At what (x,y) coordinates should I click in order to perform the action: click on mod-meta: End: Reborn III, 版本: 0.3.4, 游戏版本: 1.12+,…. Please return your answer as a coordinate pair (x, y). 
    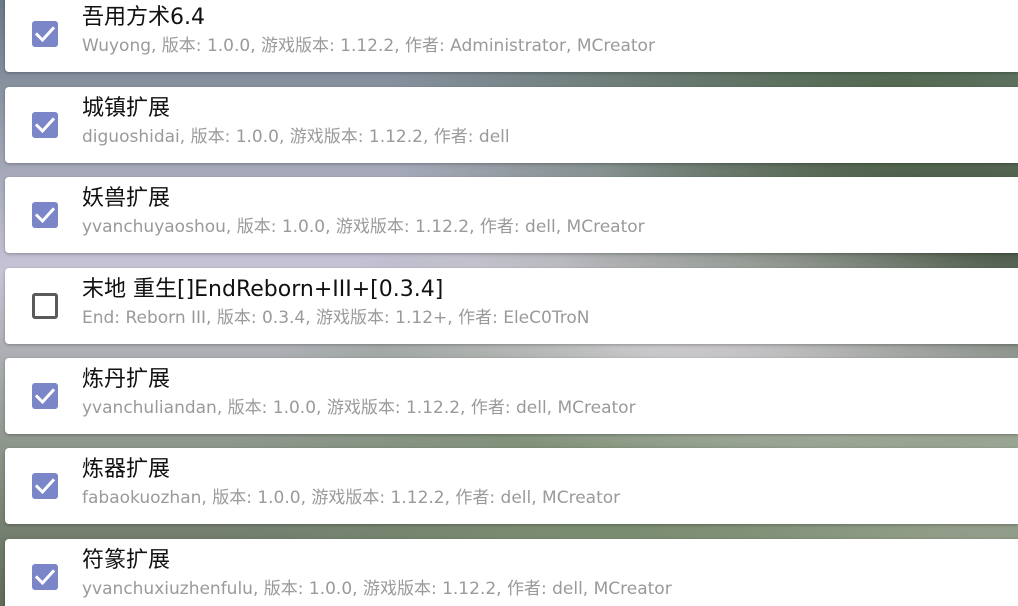
    Looking at the image, I should click on (336, 318).